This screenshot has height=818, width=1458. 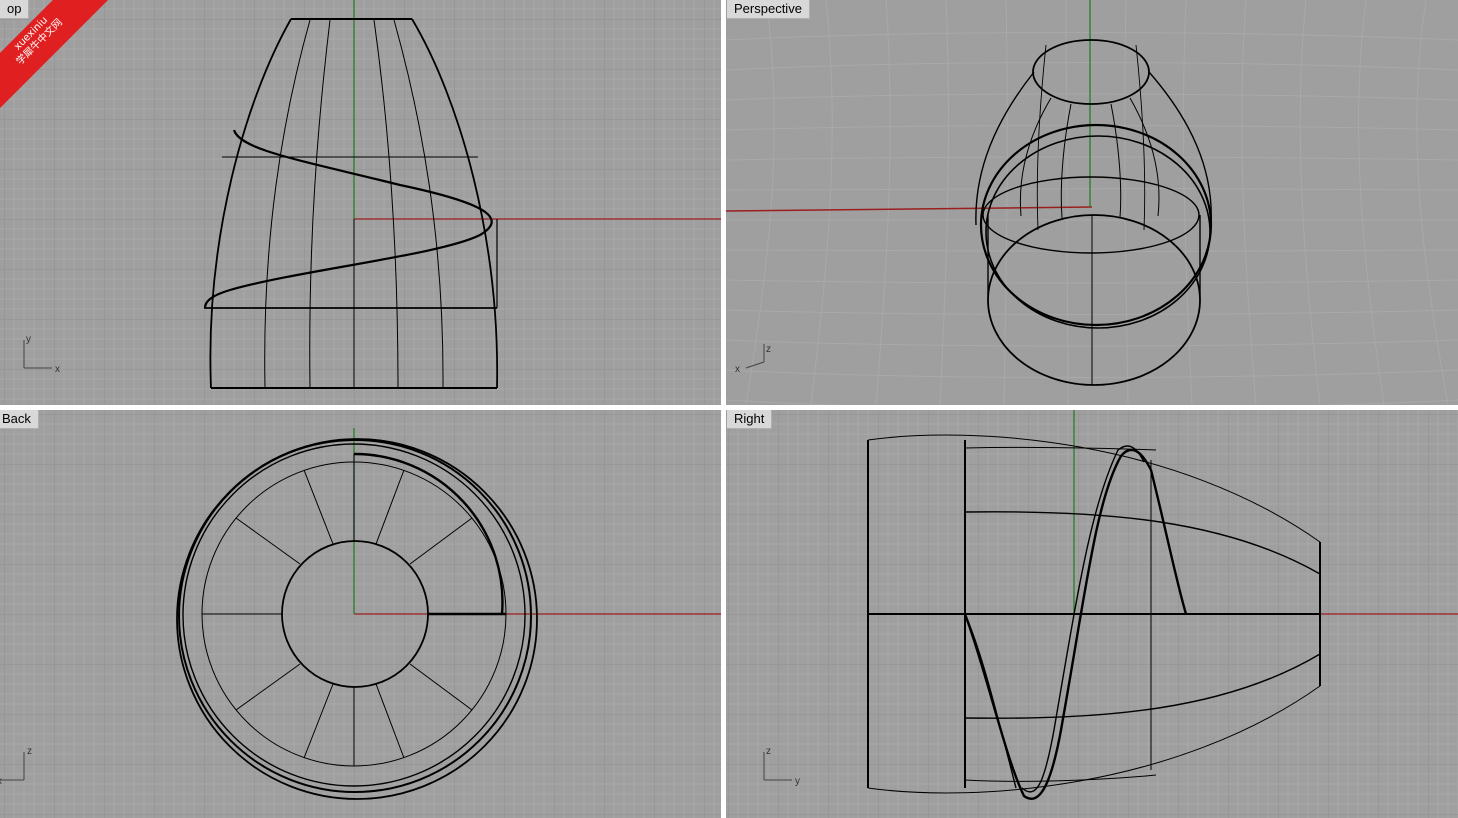 What do you see at coordinates (768, 9) in the screenshot?
I see `viewport-title-perspective: Perspective` at bounding box center [768, 9].